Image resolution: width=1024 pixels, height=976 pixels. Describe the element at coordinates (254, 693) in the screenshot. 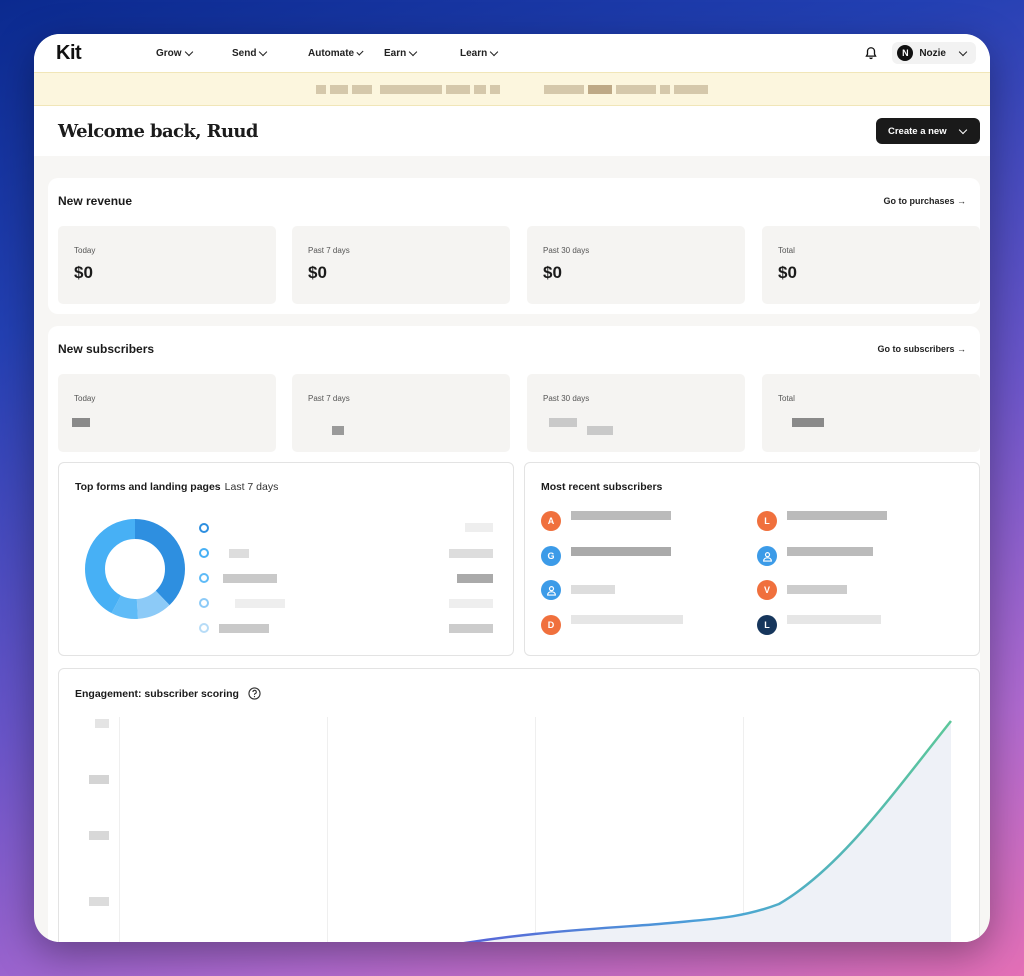

I see `question-circle-icon` at that location.